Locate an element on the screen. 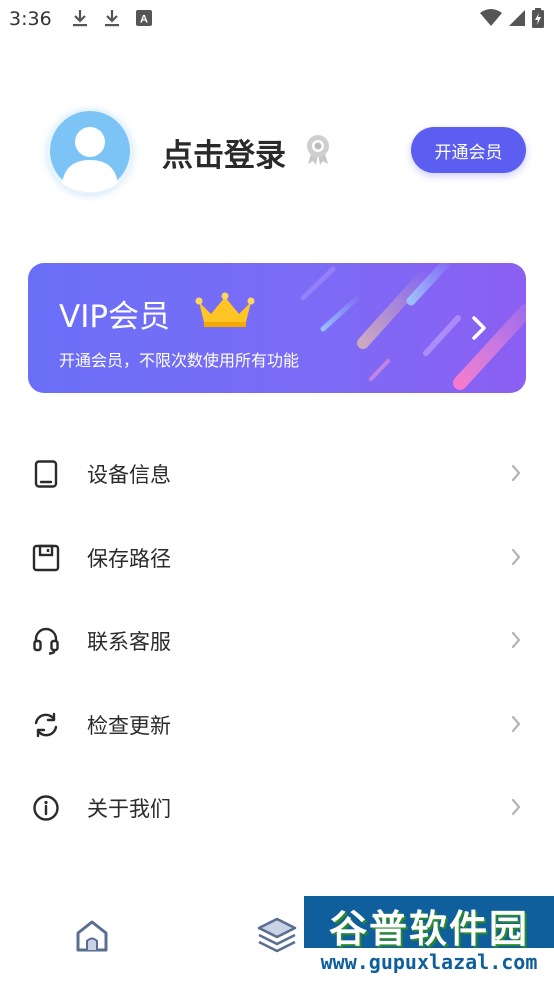 The image size is (554, 984). menu-label: 设备信息 is located at coordinates (129, 475).